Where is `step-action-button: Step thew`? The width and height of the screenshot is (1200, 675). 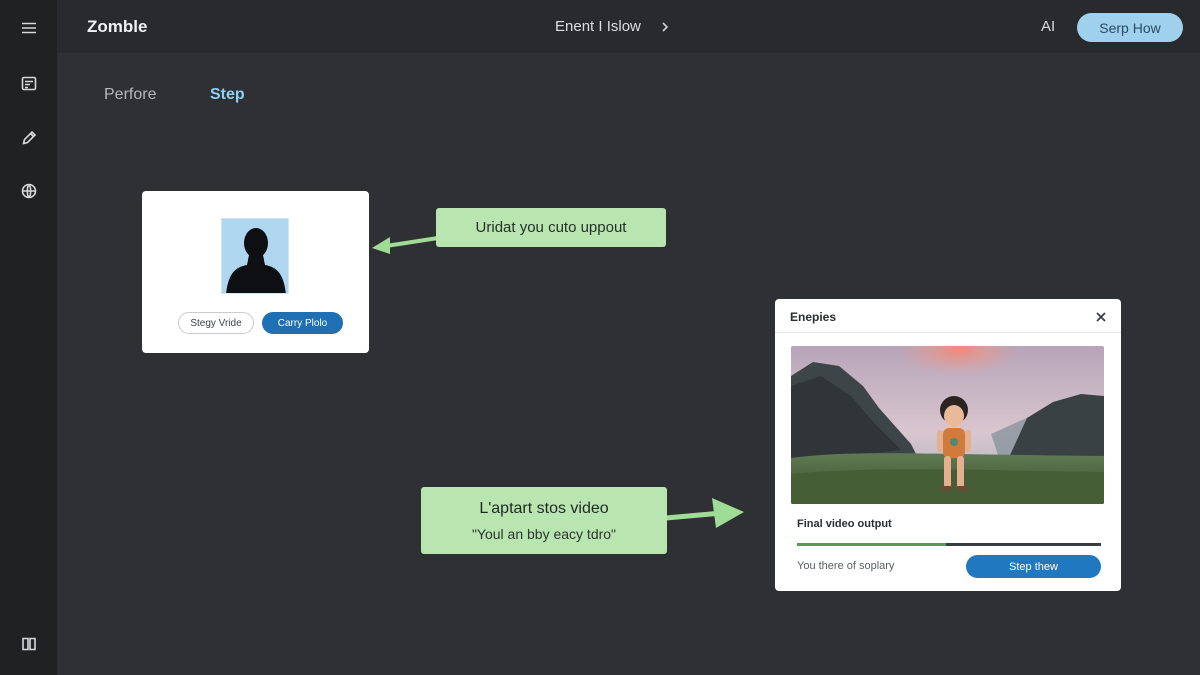 step-action-button: Step thew is located at coordinates (1033, 566).